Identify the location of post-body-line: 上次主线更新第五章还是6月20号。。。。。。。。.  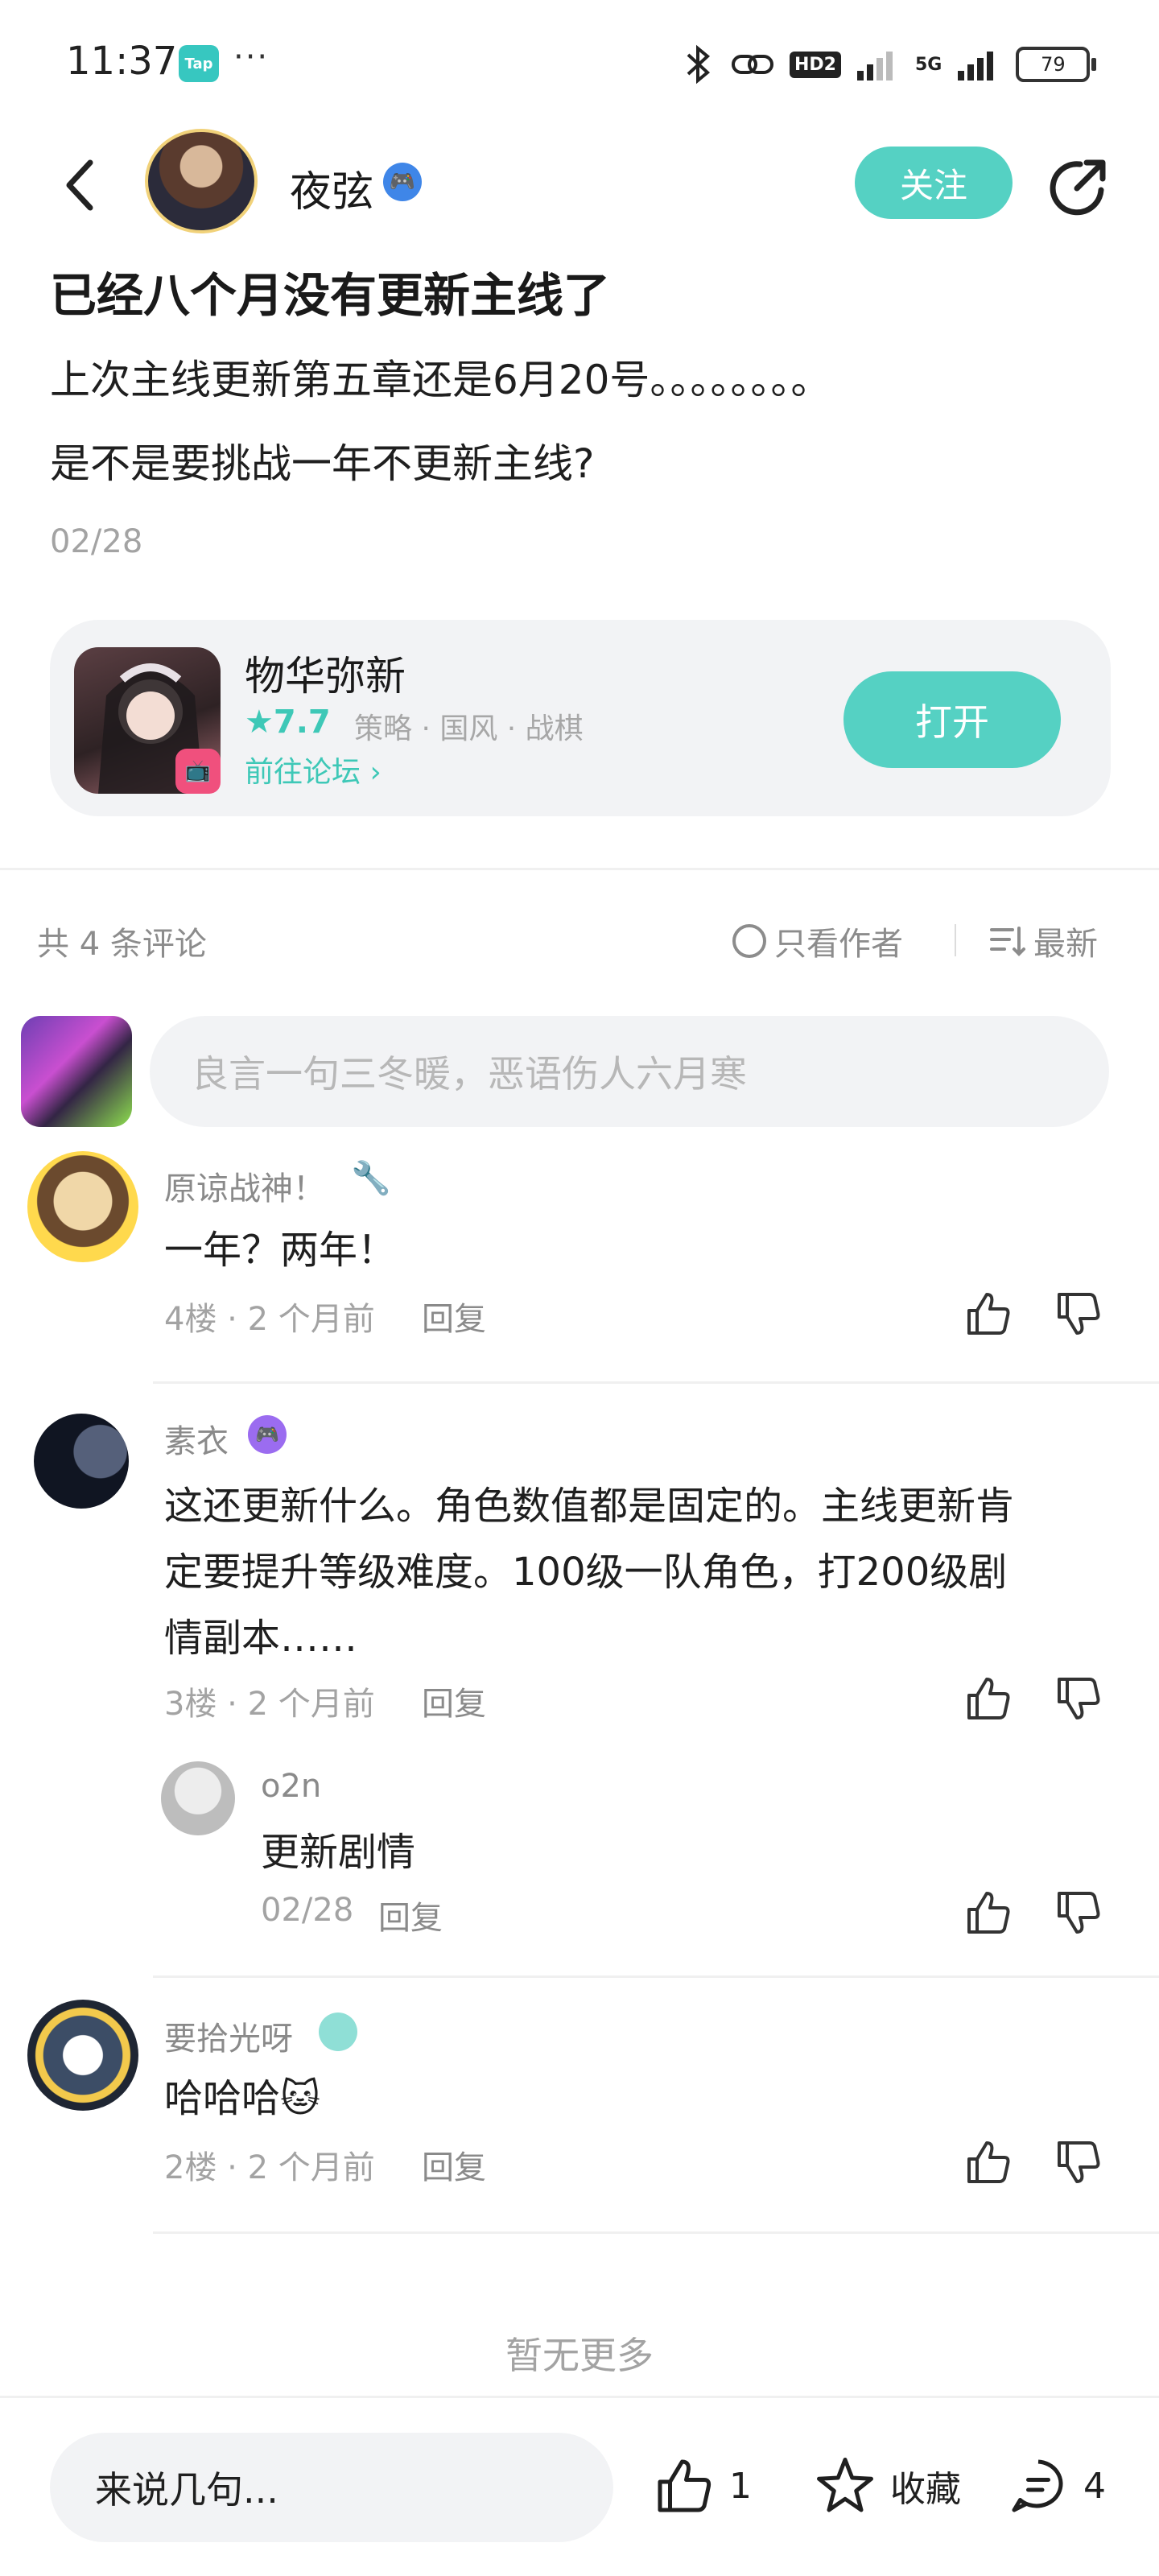
(440, 380).